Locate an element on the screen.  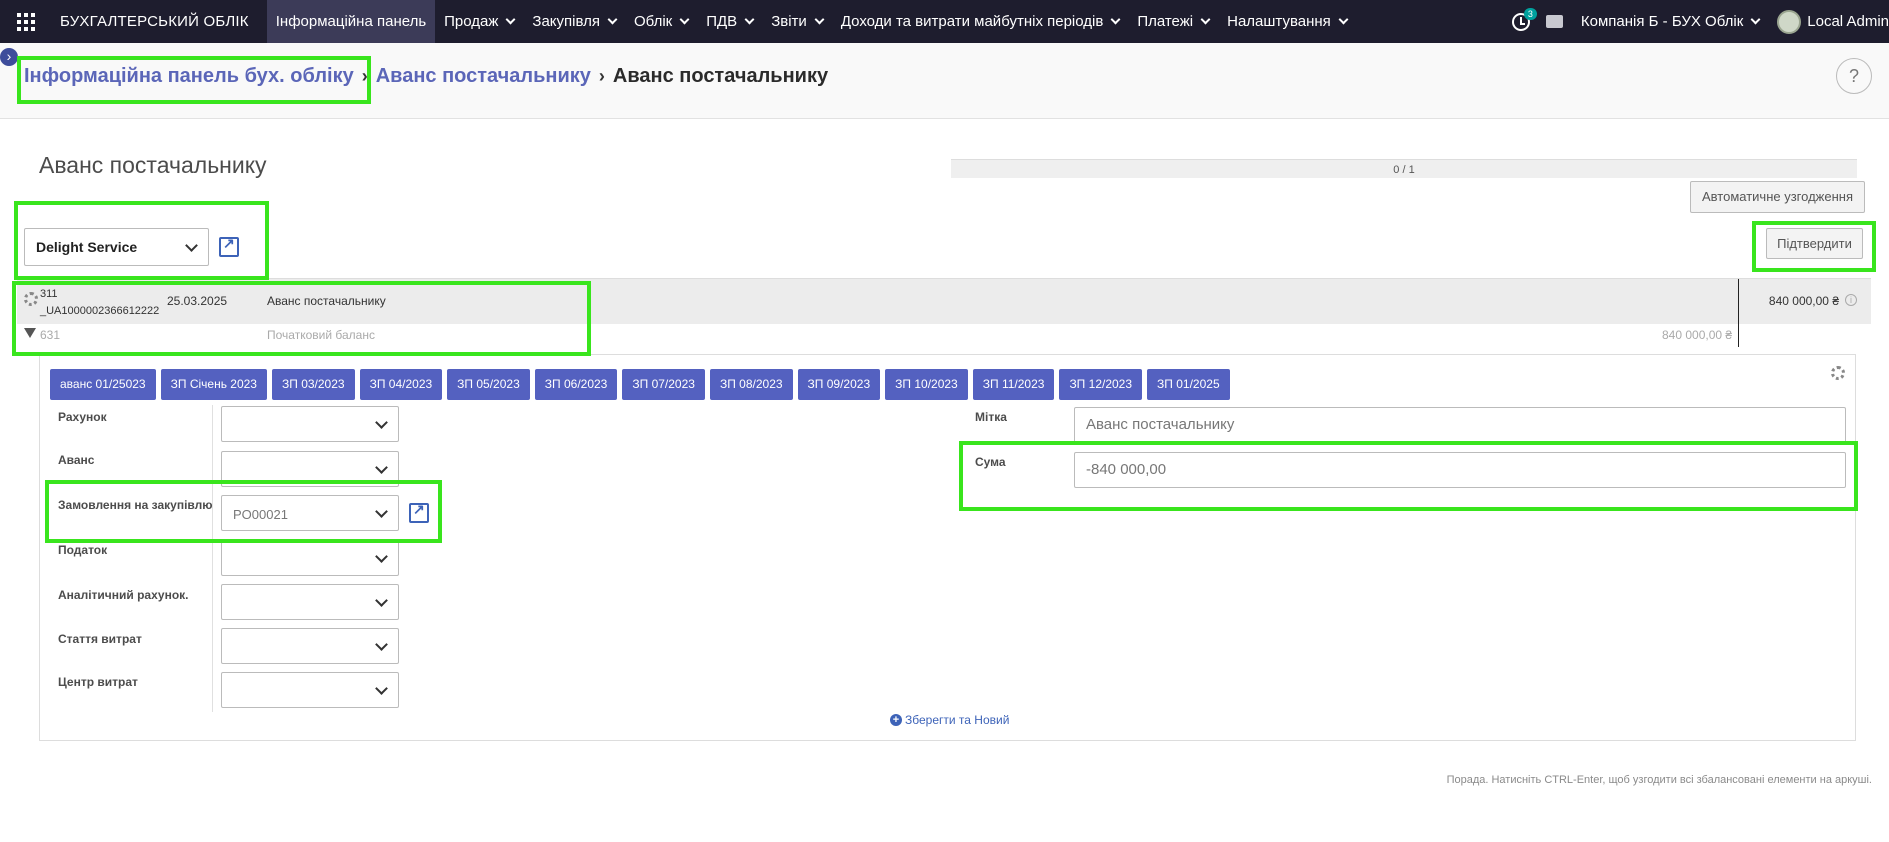
app-brand: БУХГАЛТЕРСЬКИЙ ОБЛІК is located at coordinates (159, 21).